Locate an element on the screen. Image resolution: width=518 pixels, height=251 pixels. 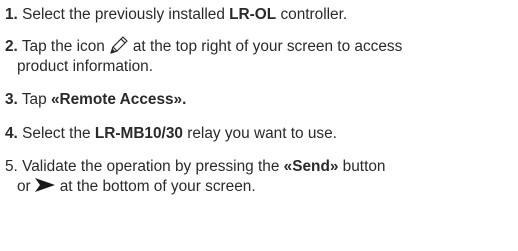
step-text: relay you want to use. is located at coordinates (259, 133).